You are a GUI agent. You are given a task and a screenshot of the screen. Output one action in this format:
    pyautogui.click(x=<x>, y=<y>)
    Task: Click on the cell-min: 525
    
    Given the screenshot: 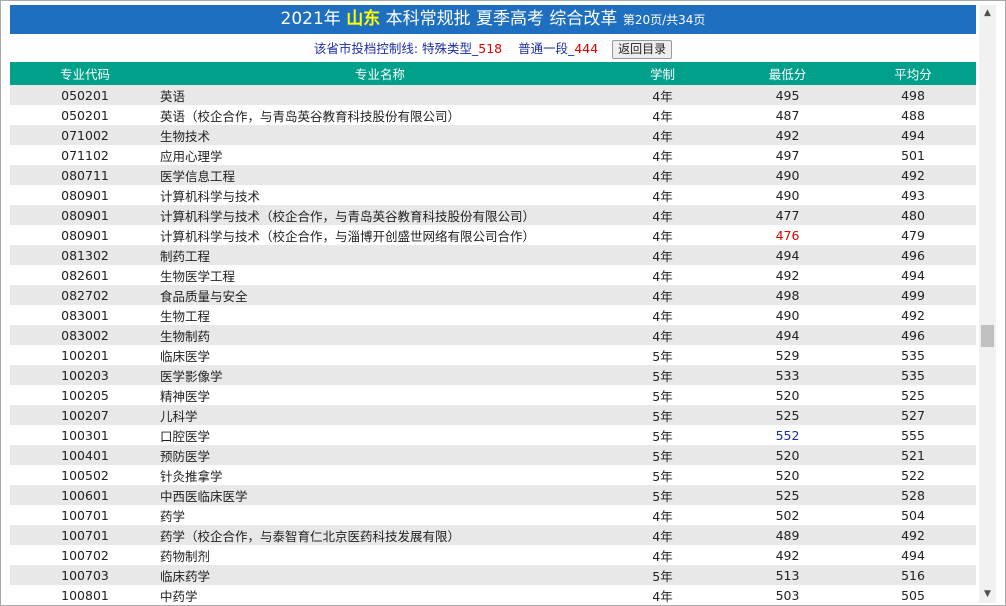 What is the action you would take?
    pyautogui.click(x=787, y=495)
    